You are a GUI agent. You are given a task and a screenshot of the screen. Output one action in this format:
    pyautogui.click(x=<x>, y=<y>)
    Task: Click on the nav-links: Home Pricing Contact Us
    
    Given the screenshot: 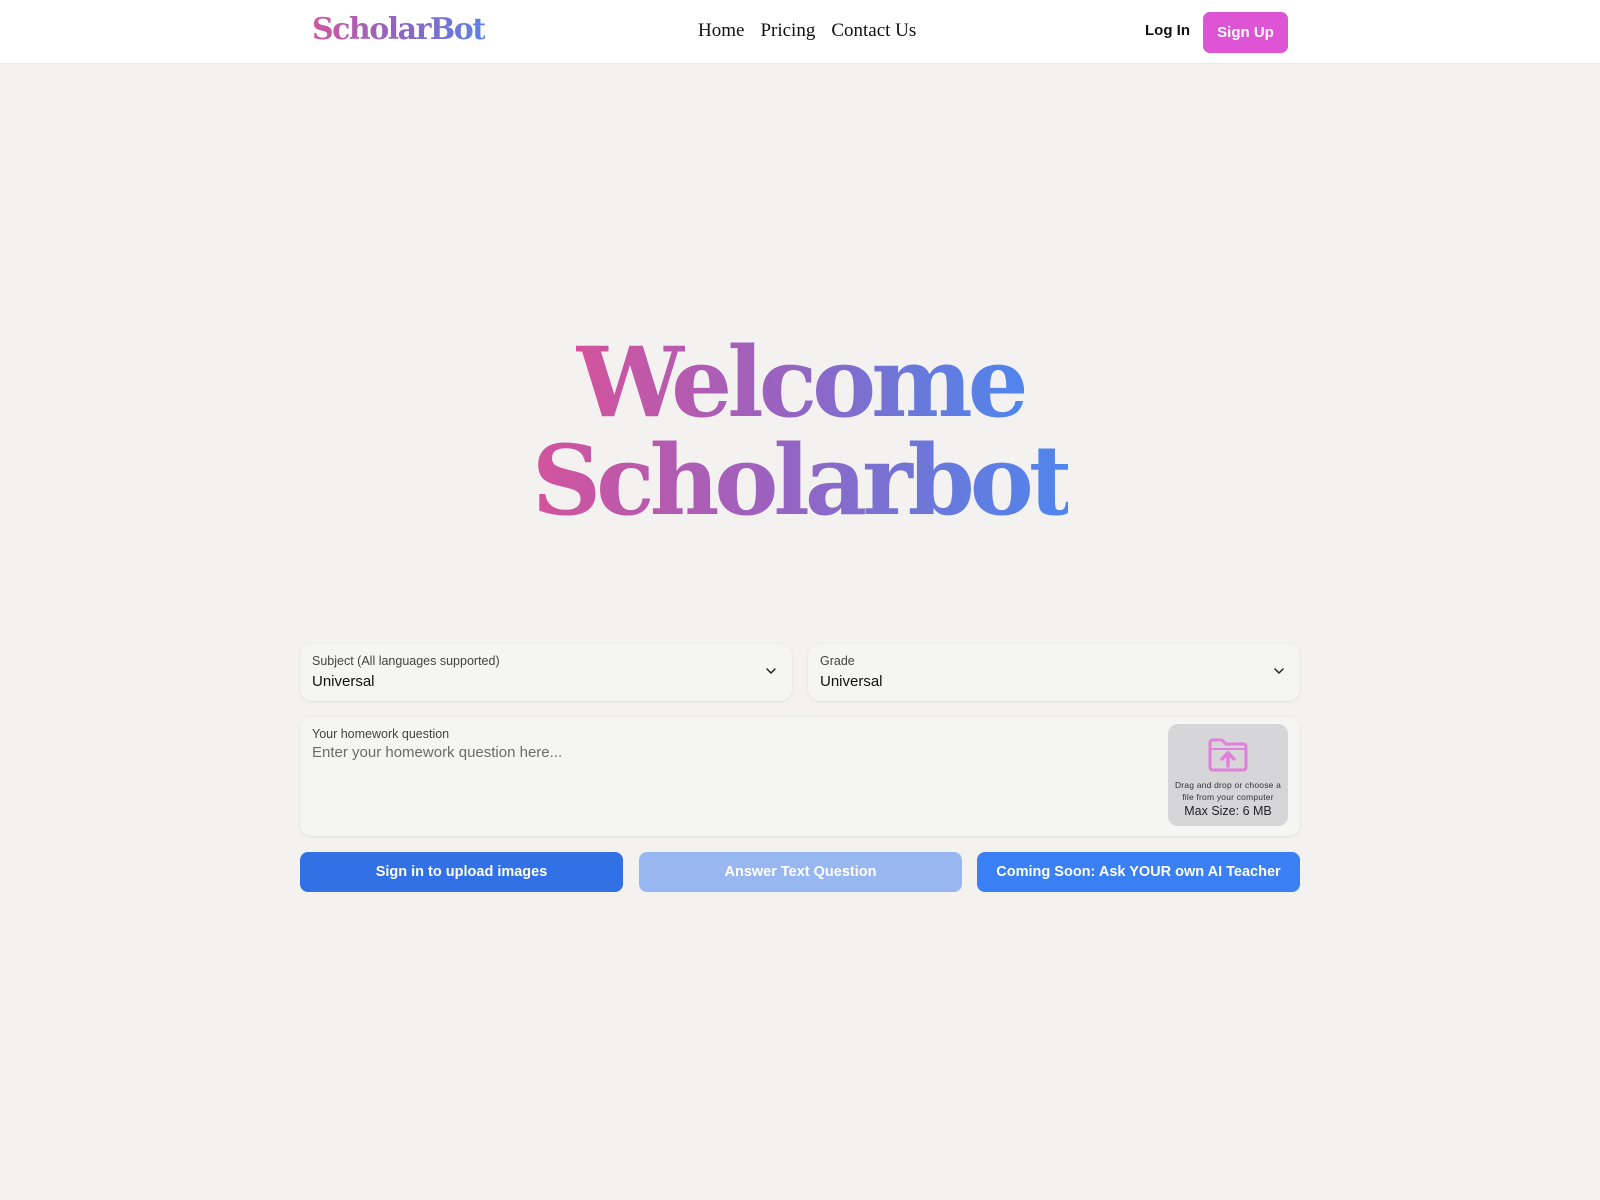 What is the action you would take?
    pyautogui.click(x=807, y=31)
    